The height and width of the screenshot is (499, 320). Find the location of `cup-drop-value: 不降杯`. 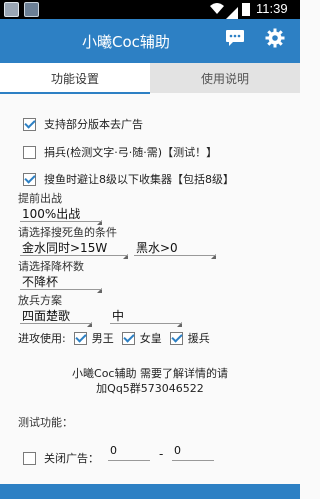

cup-drop-value: 不降杯 is located at coordinates (40, 282).